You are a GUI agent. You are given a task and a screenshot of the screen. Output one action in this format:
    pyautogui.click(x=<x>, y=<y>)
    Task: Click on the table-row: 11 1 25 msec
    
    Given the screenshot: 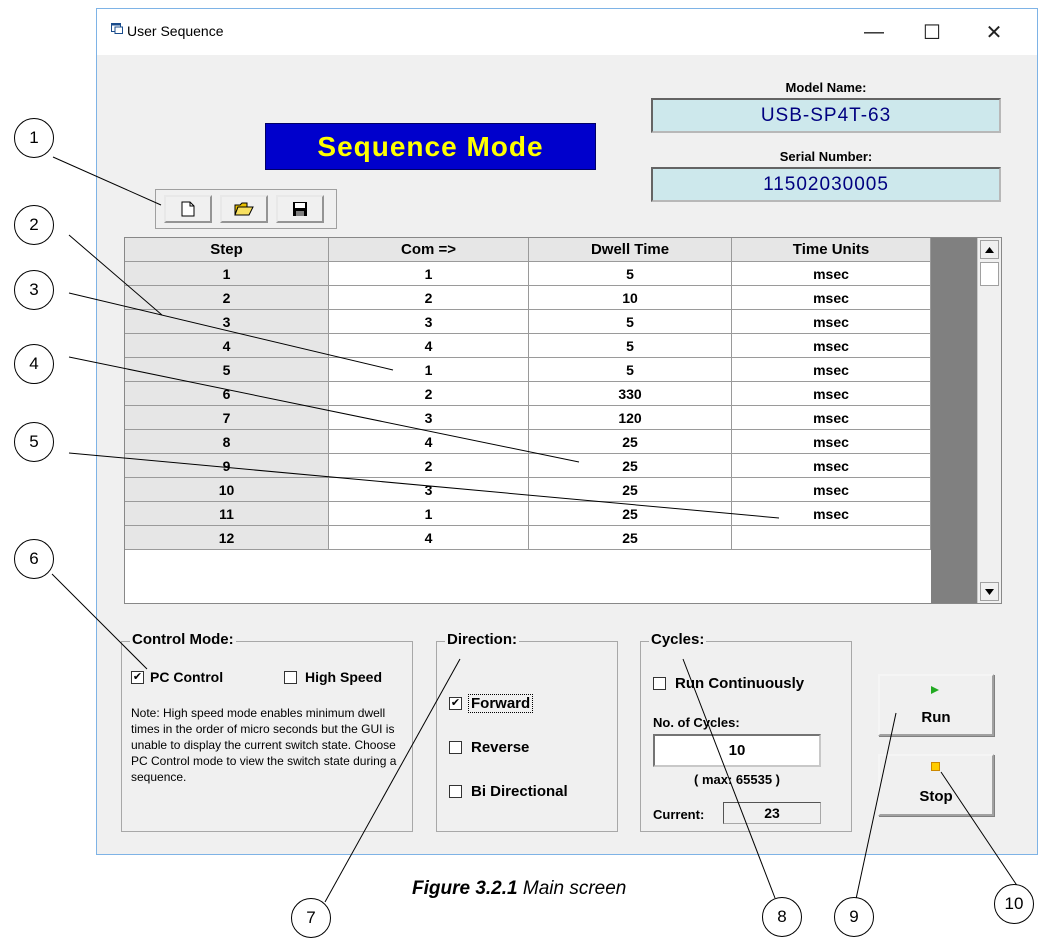 What is the action you would take?
    pyautogui.click(x=528, y=514)
    